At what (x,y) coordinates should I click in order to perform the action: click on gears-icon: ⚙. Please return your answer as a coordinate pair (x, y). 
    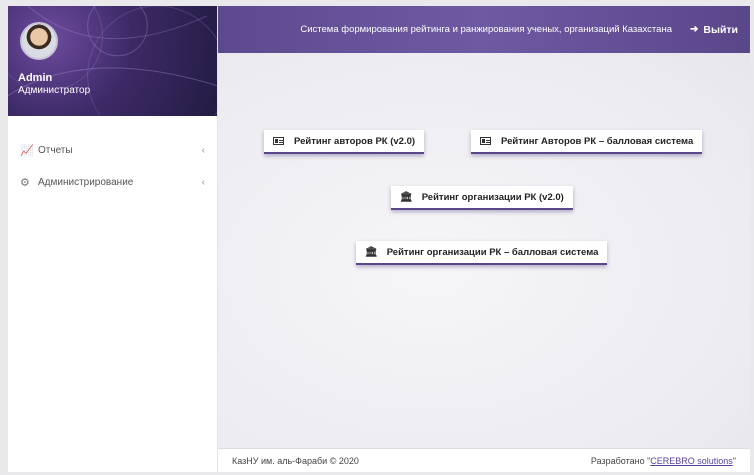
    Looking at the image, I should click on (25, 182).